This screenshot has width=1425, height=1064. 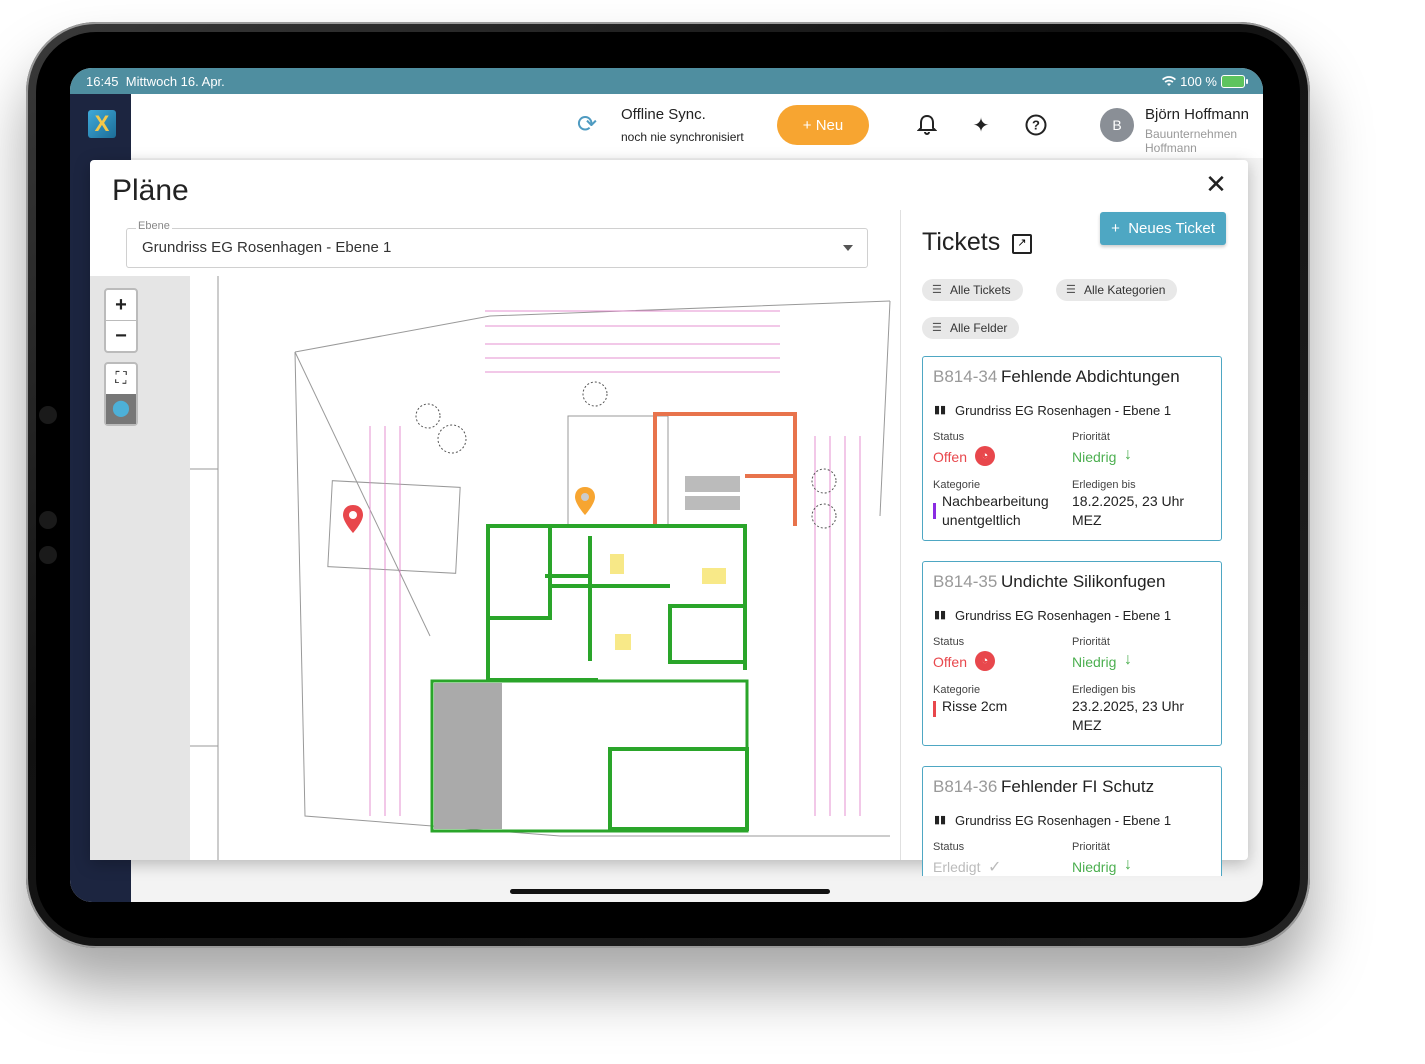 I want to click on check-icon: ✓, so click(x=995, y=867).